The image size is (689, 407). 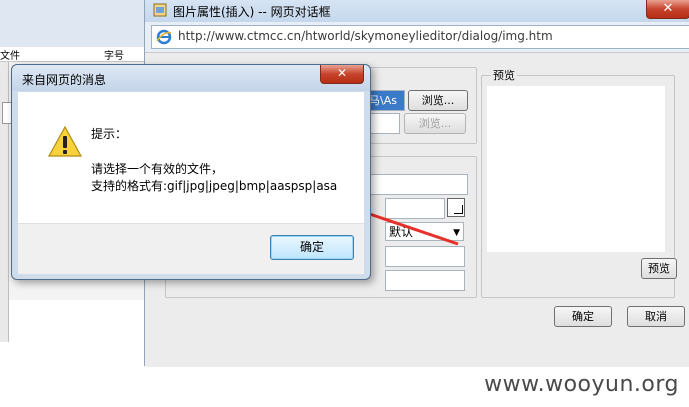 I want to click on message-footer: 确定, so click(x=191, y=248).